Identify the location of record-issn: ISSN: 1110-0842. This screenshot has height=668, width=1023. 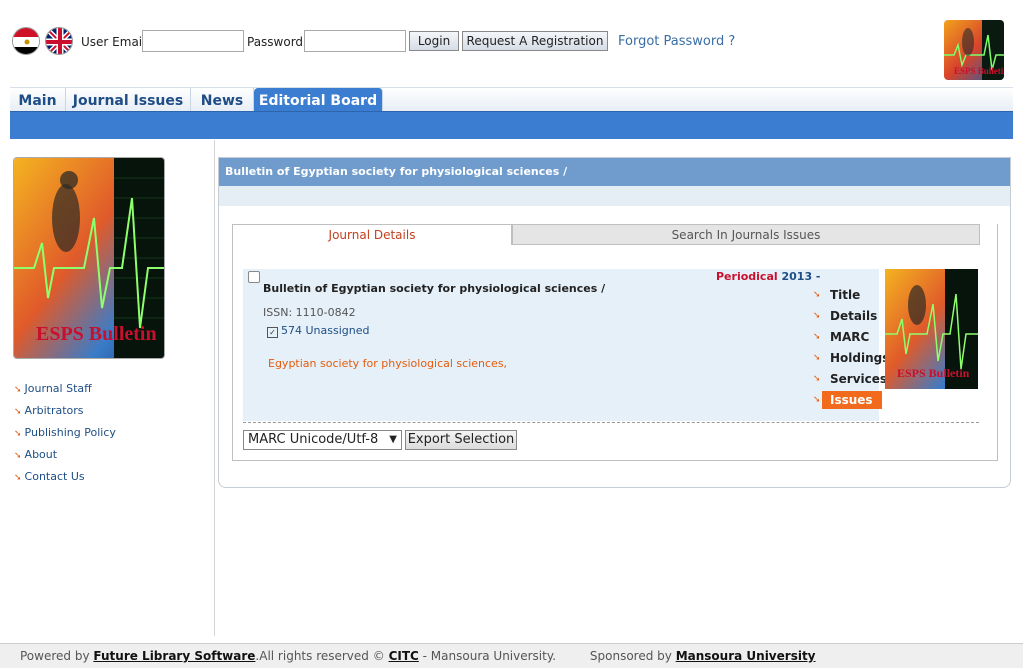
(309, 312).